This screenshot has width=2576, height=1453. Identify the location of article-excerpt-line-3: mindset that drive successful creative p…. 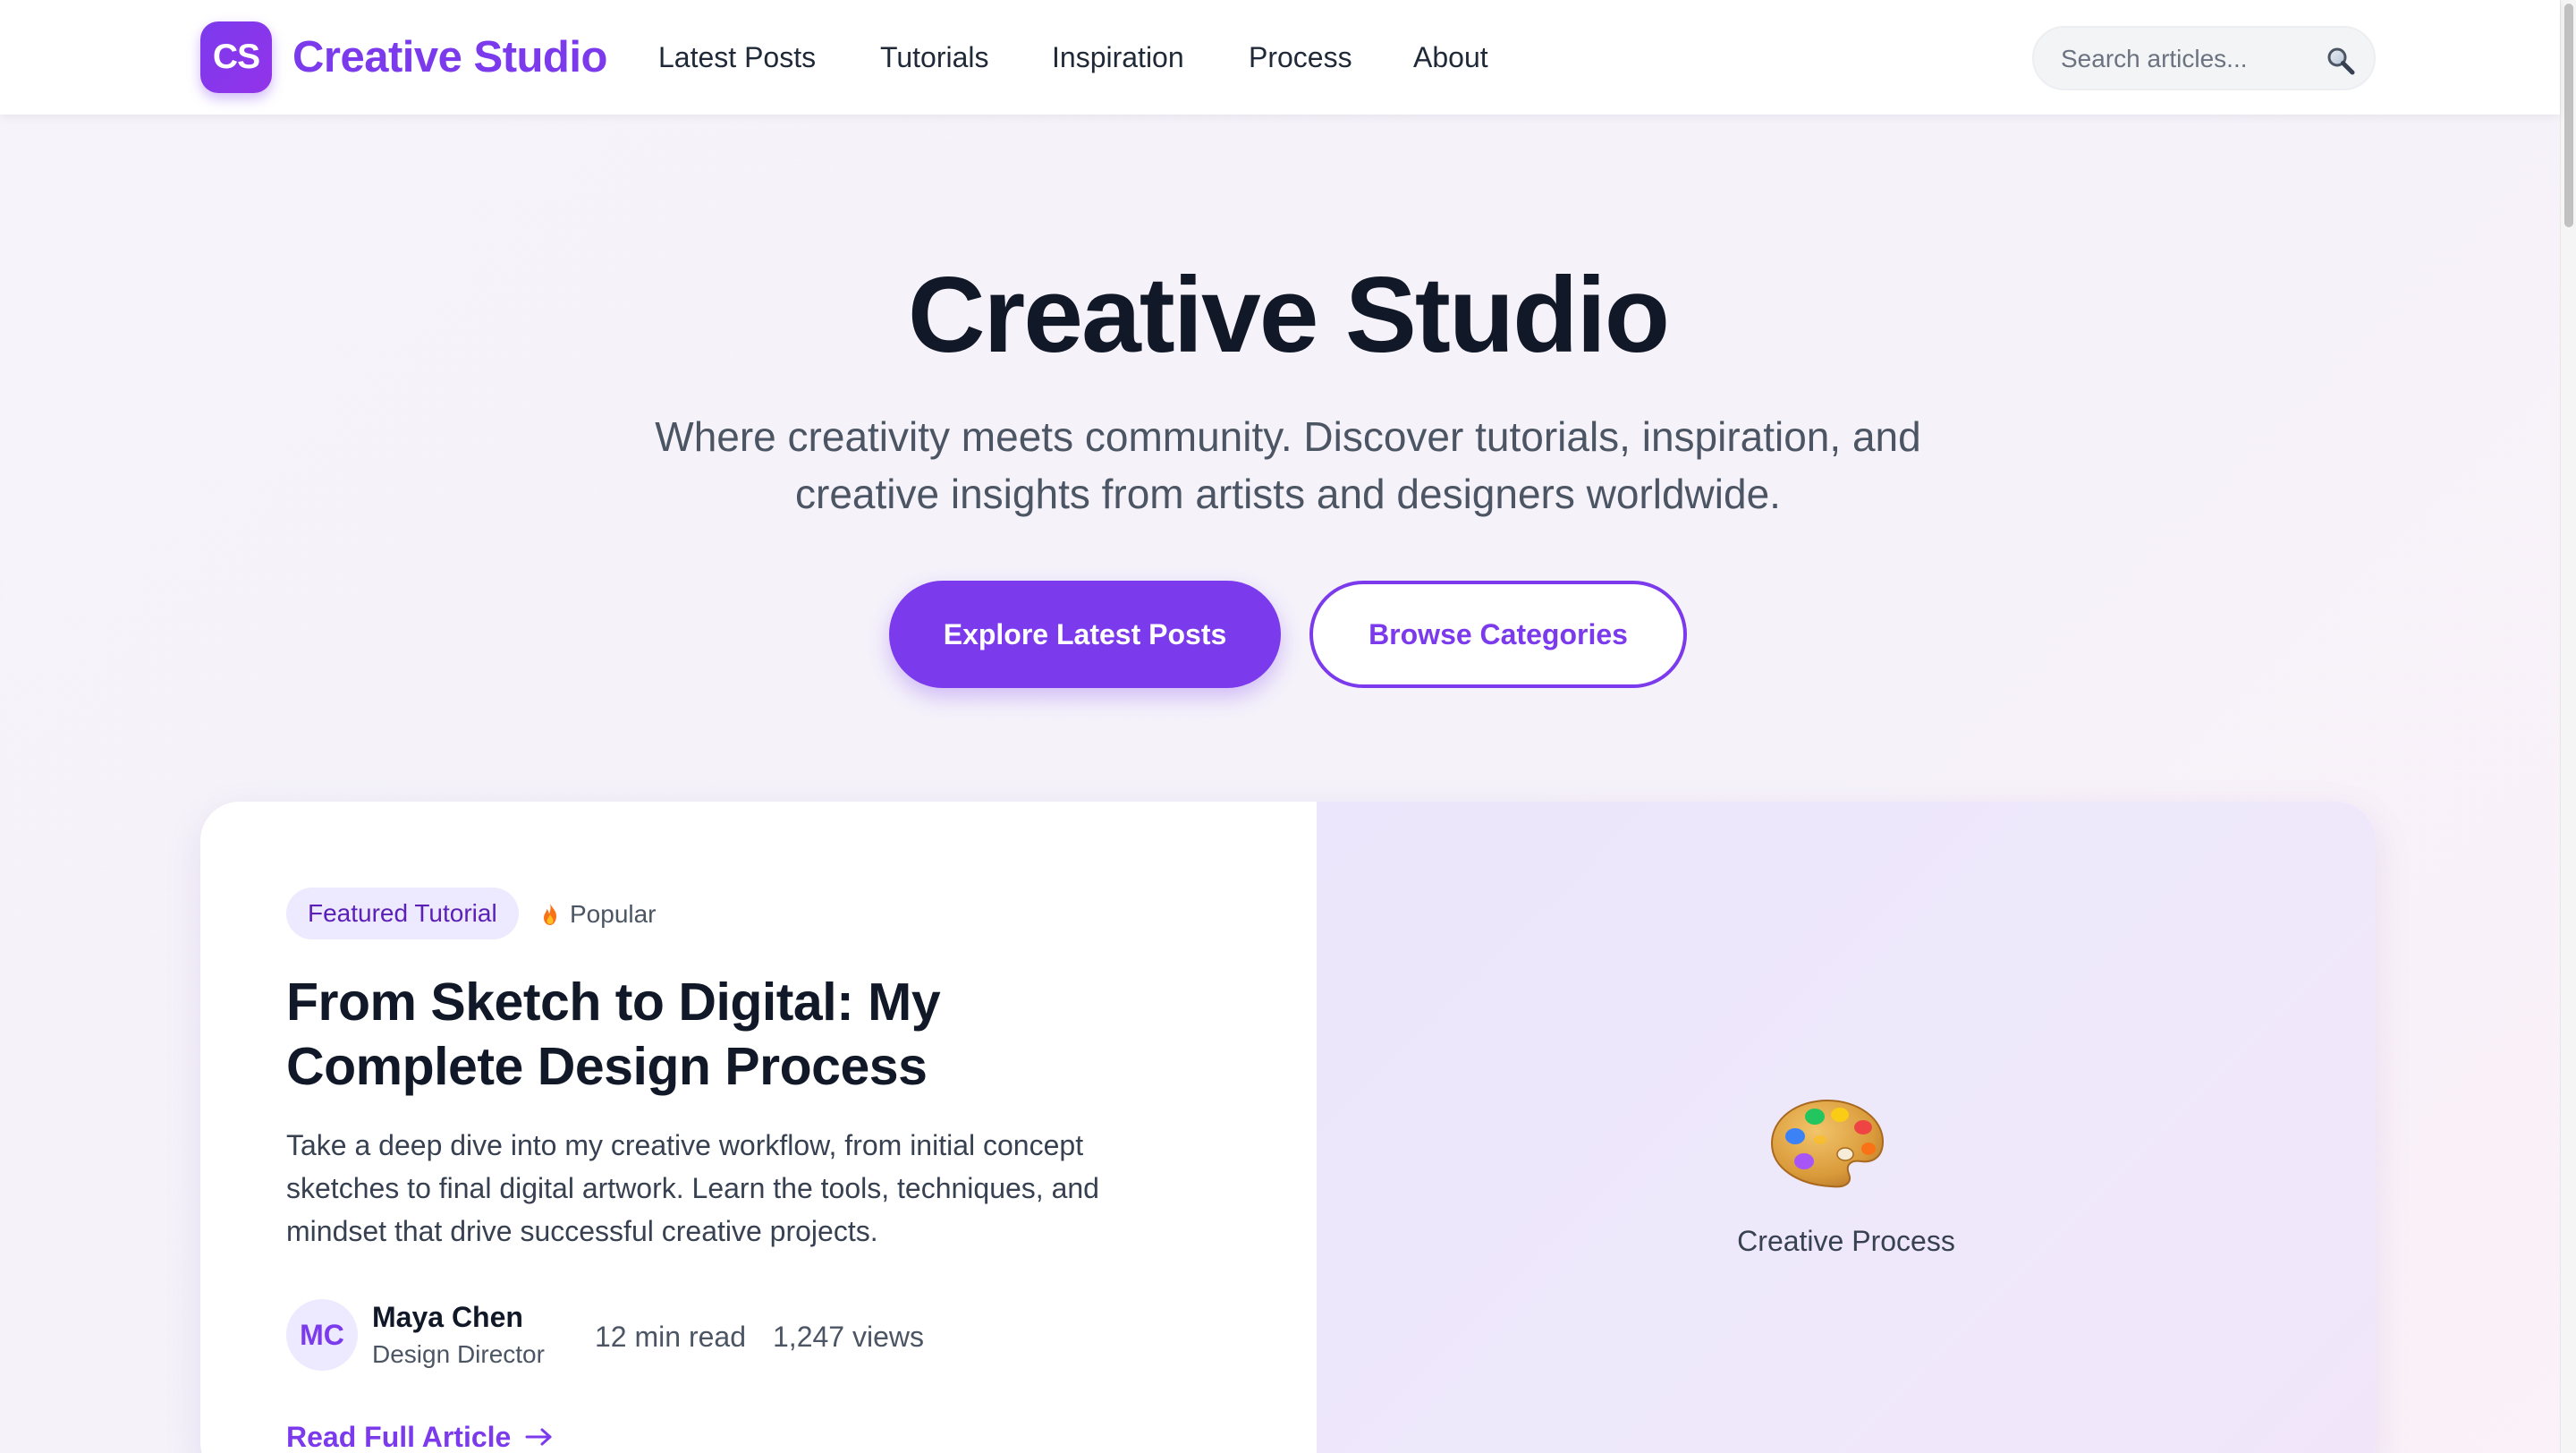
(582, 1231).